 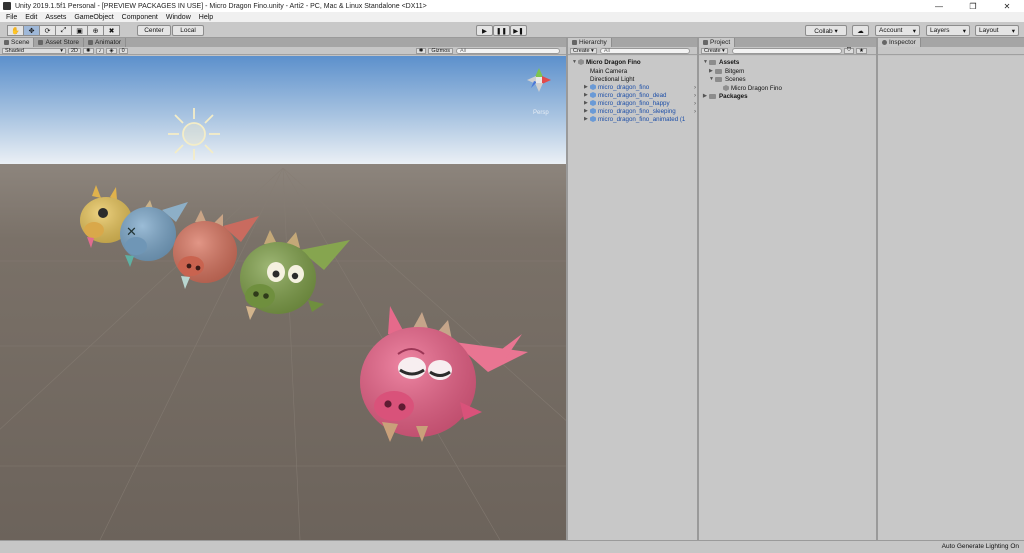 What do you see at coordinates (421, 50) in the screenshot?
I see `scene-tools-icon: ✱` at bounding box center [421, 50].